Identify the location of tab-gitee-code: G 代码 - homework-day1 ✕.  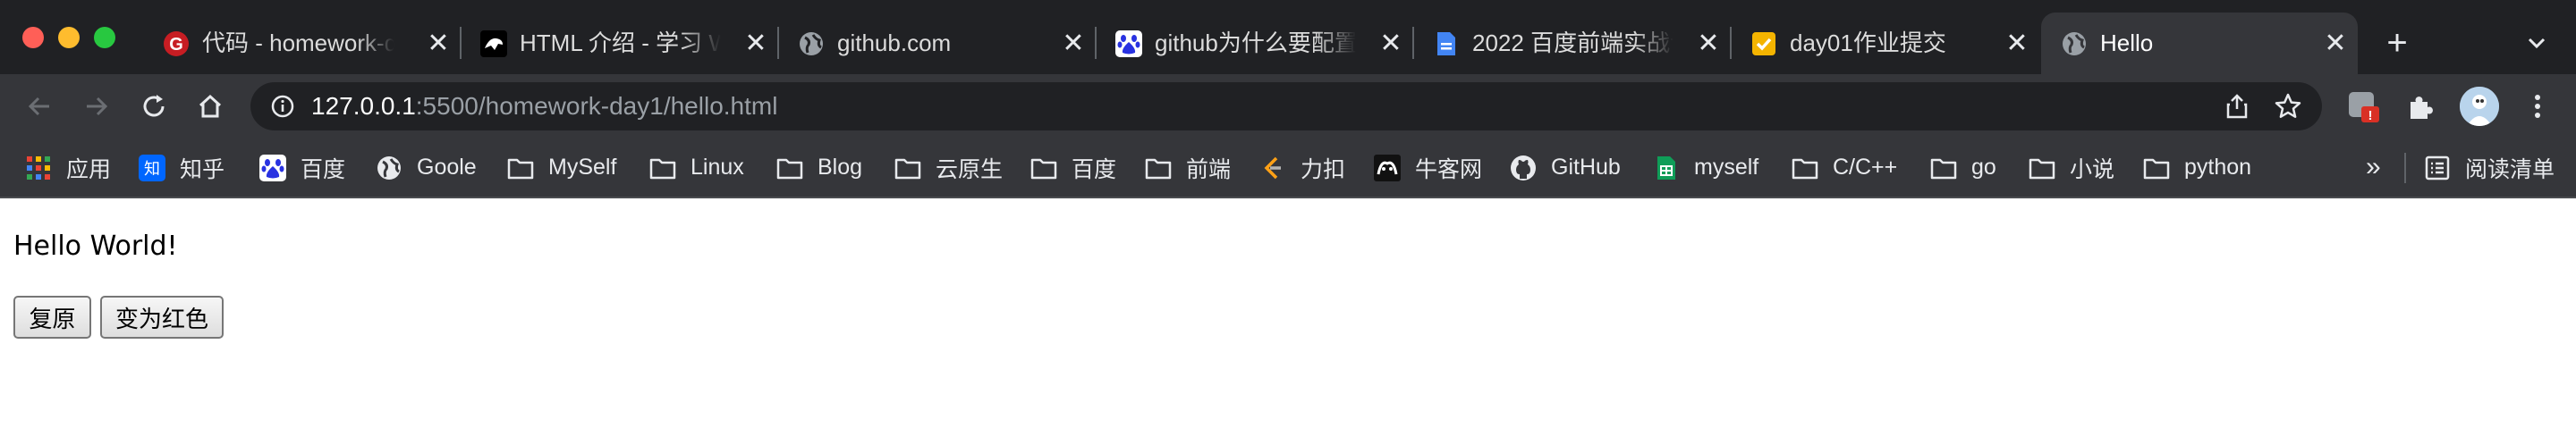
(302, 43).